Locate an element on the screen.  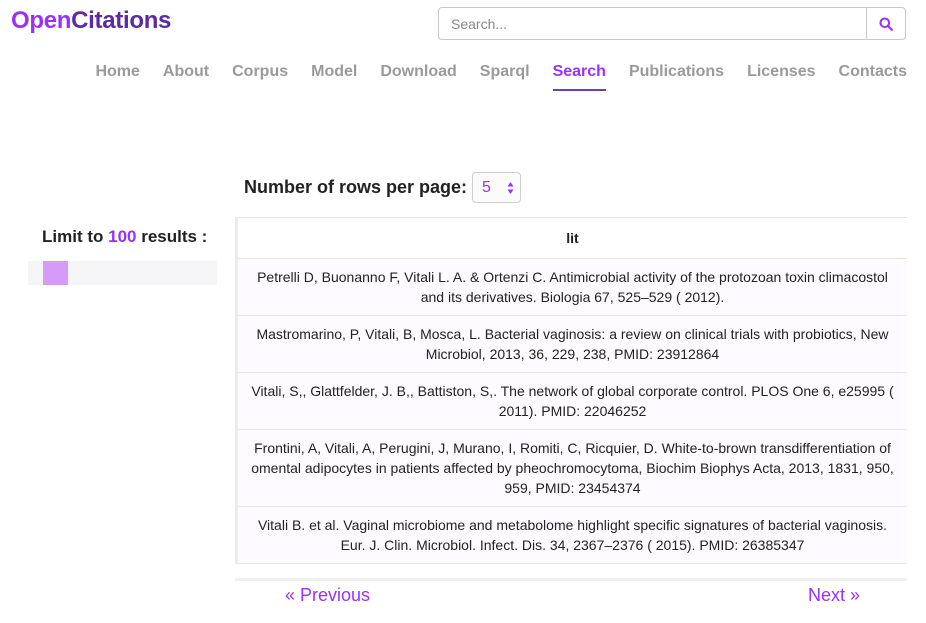
rows-per-page-control: Number of rows per page: 5 is located at coordinates (383, 187).